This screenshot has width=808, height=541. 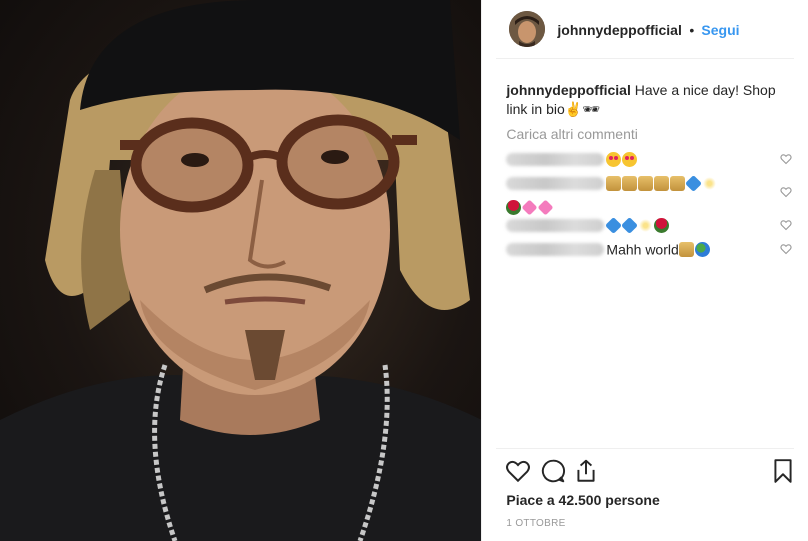 What do you see at coordinates (645, 468) in the screenshot?
I see `post-actions-bar` at bounding box center [645, 468].